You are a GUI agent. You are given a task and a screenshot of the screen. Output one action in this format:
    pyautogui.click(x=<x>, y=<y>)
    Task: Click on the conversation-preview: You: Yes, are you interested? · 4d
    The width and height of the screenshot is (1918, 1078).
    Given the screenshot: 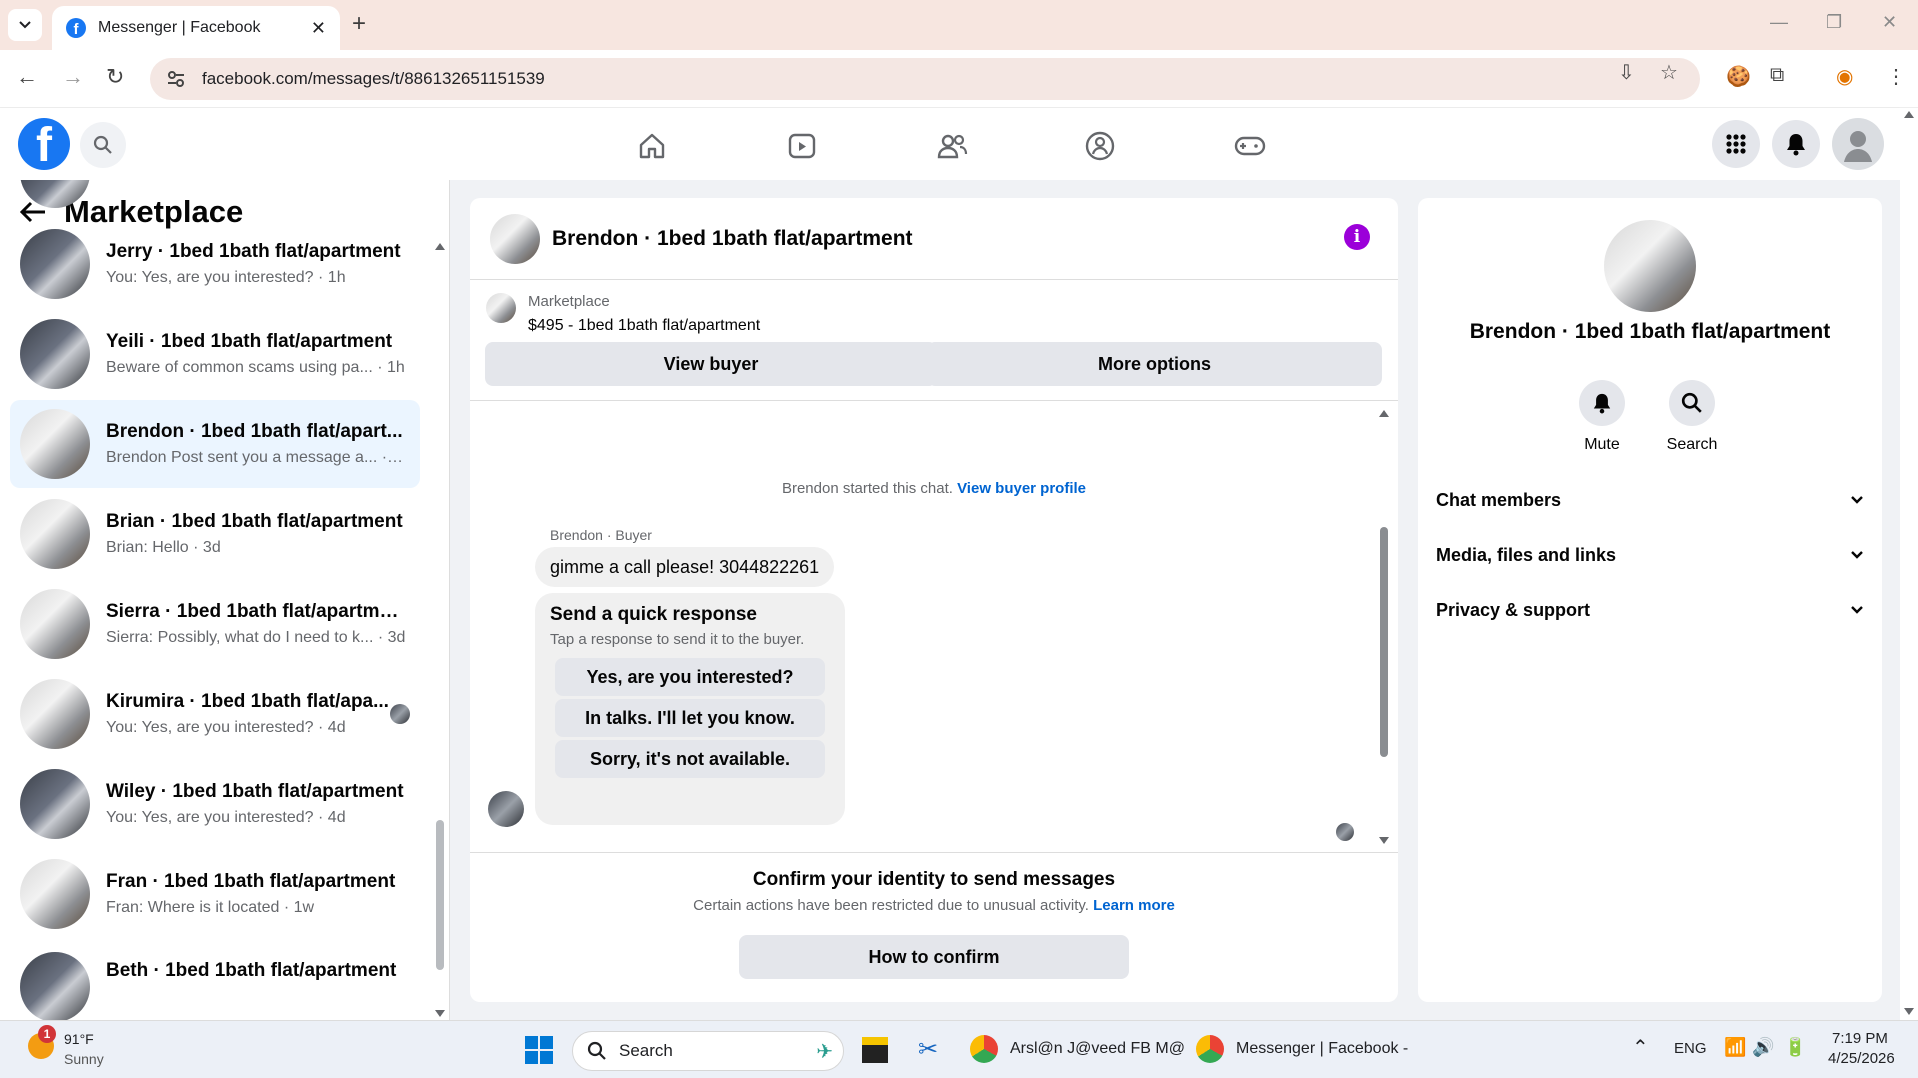 What is the action you would take?
    pyautogui.click(x=226, y=727)
    